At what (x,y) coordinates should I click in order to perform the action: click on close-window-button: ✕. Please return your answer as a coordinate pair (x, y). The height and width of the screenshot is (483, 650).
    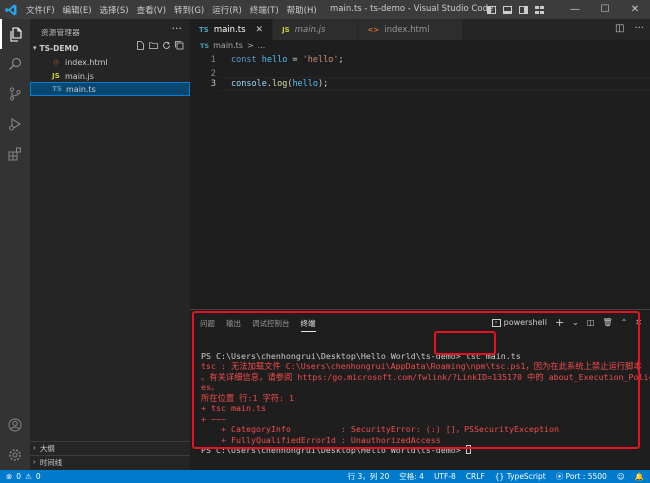
    Looking at the image, I should click on (635, 9).